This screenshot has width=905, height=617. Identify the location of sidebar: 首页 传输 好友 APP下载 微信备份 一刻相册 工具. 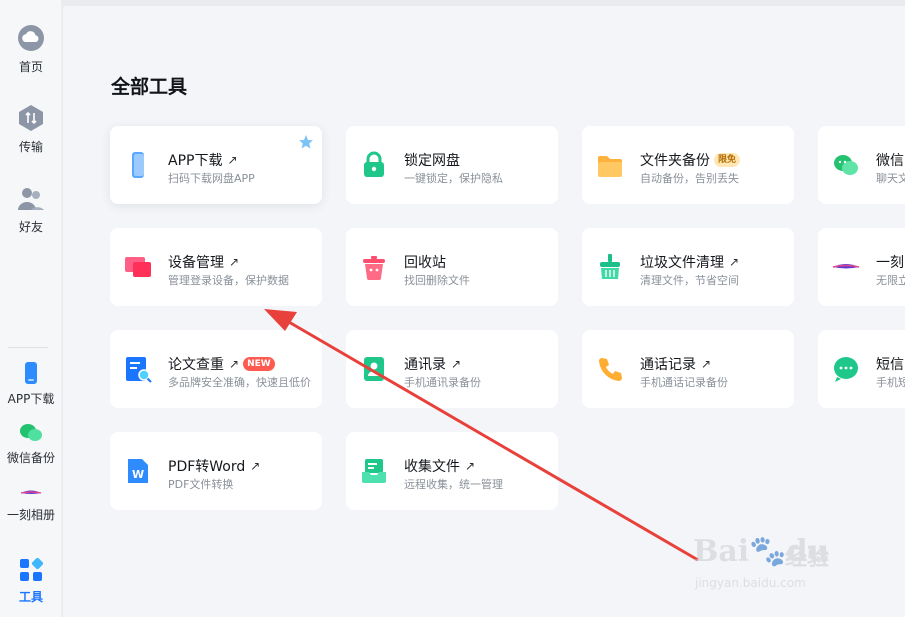
(31, 308).